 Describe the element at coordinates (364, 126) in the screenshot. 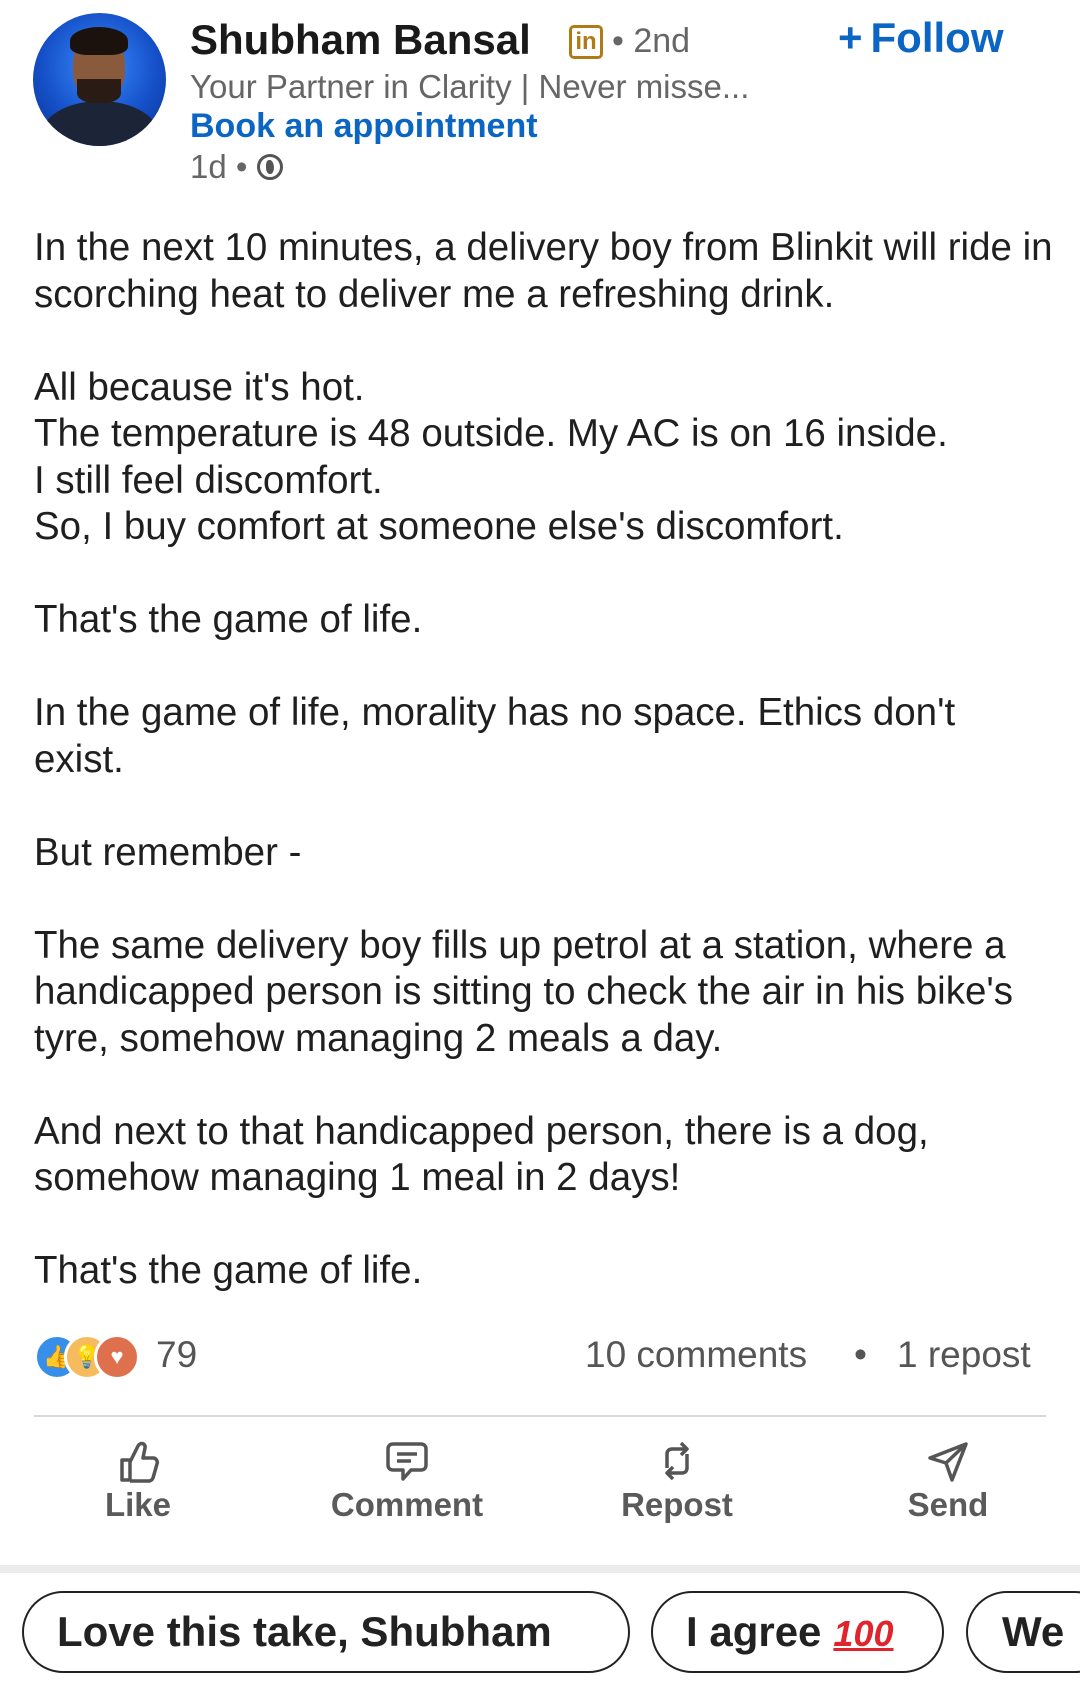

I see `book-appointment-link: Book an appointment` at that location.